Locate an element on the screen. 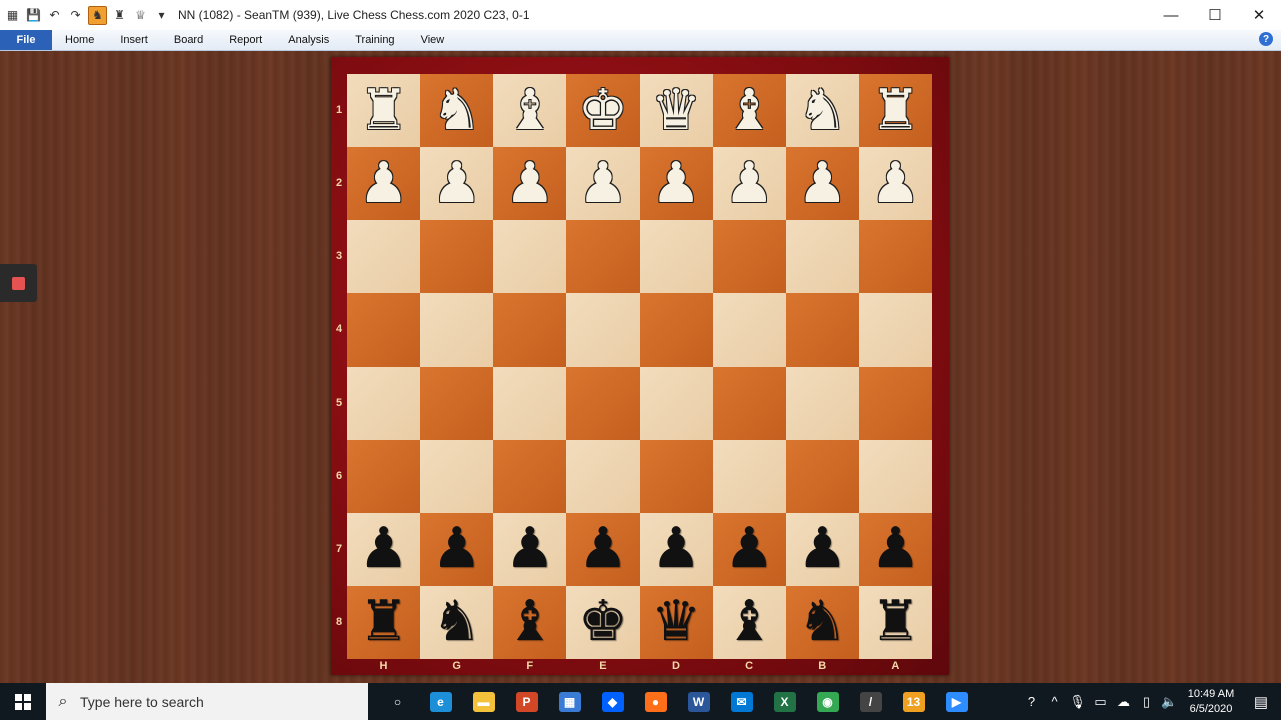 Image resolution: width=1281 pixels, height=720 pixels. square-e8: ♚ is located at coordinates (603, 622).